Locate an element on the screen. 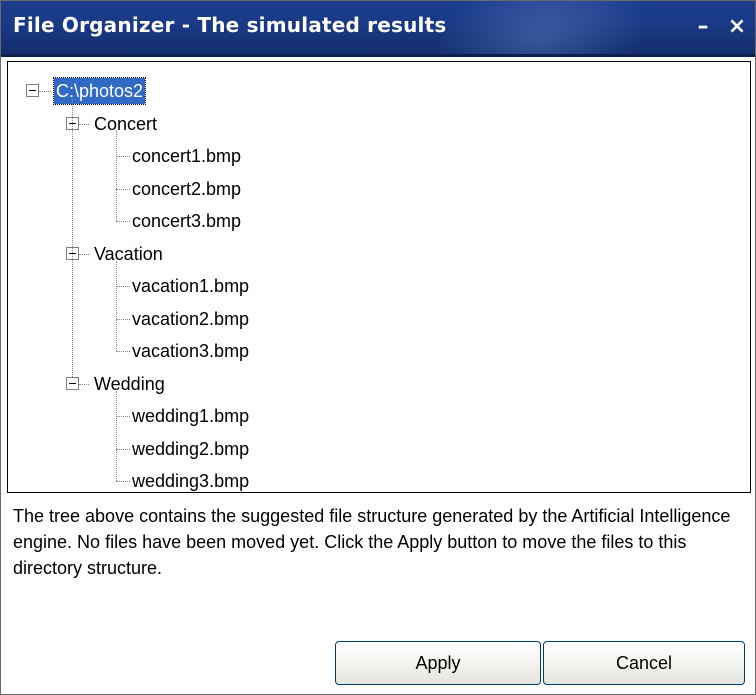  file-item: concert2.bmp is located at coordinates (379, 189).